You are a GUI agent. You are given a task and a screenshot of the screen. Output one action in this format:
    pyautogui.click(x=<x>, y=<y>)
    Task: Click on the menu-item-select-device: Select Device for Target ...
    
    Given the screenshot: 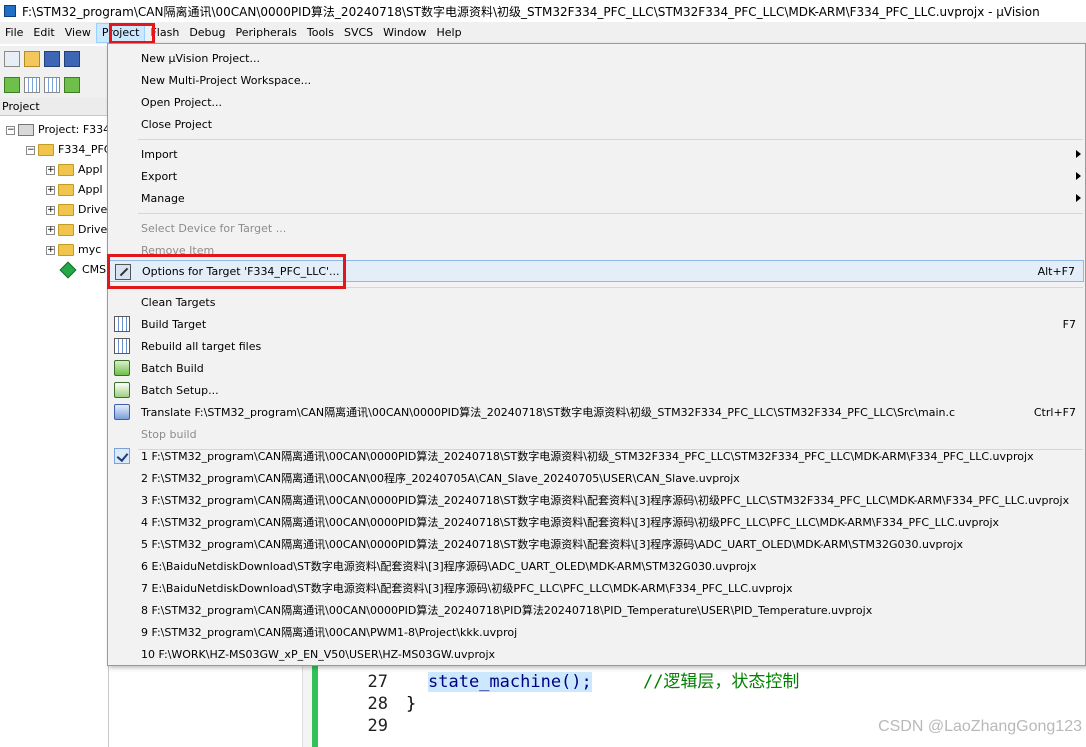 What is the action you would take?
    pyautogui.click(x=596, y=228)
    